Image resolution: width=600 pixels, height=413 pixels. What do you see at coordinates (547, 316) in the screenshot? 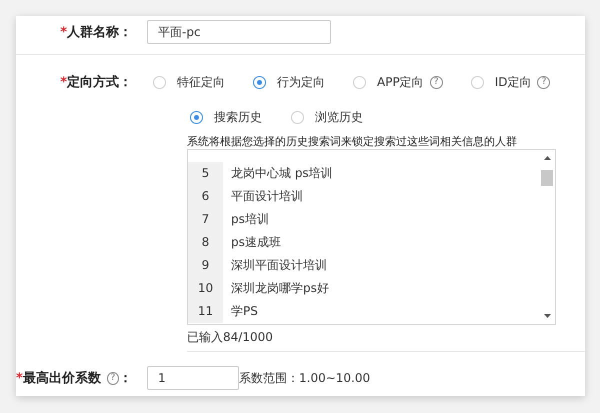
I see `scroll-down-icon` at bounding box center [547, 316].